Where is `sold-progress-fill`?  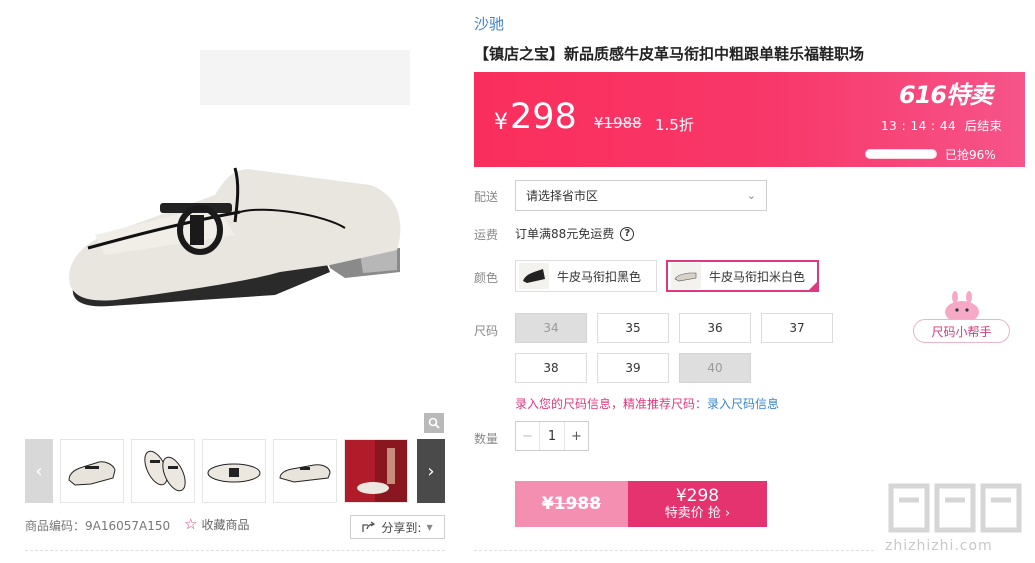 sold-progress-fill is located at coordinates (900, 154).